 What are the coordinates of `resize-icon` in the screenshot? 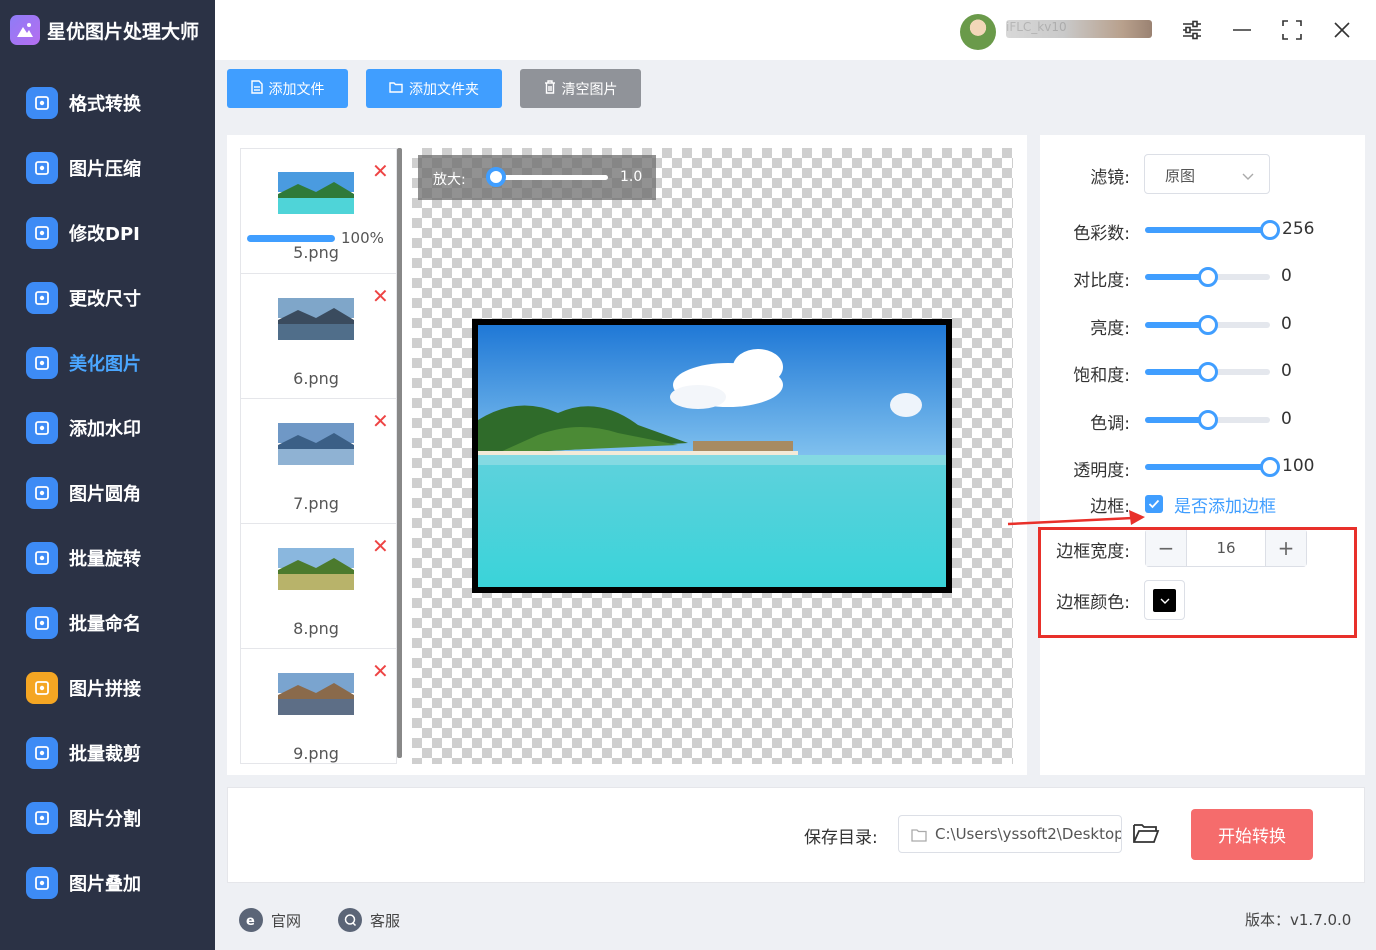 It's located at (42, 298).